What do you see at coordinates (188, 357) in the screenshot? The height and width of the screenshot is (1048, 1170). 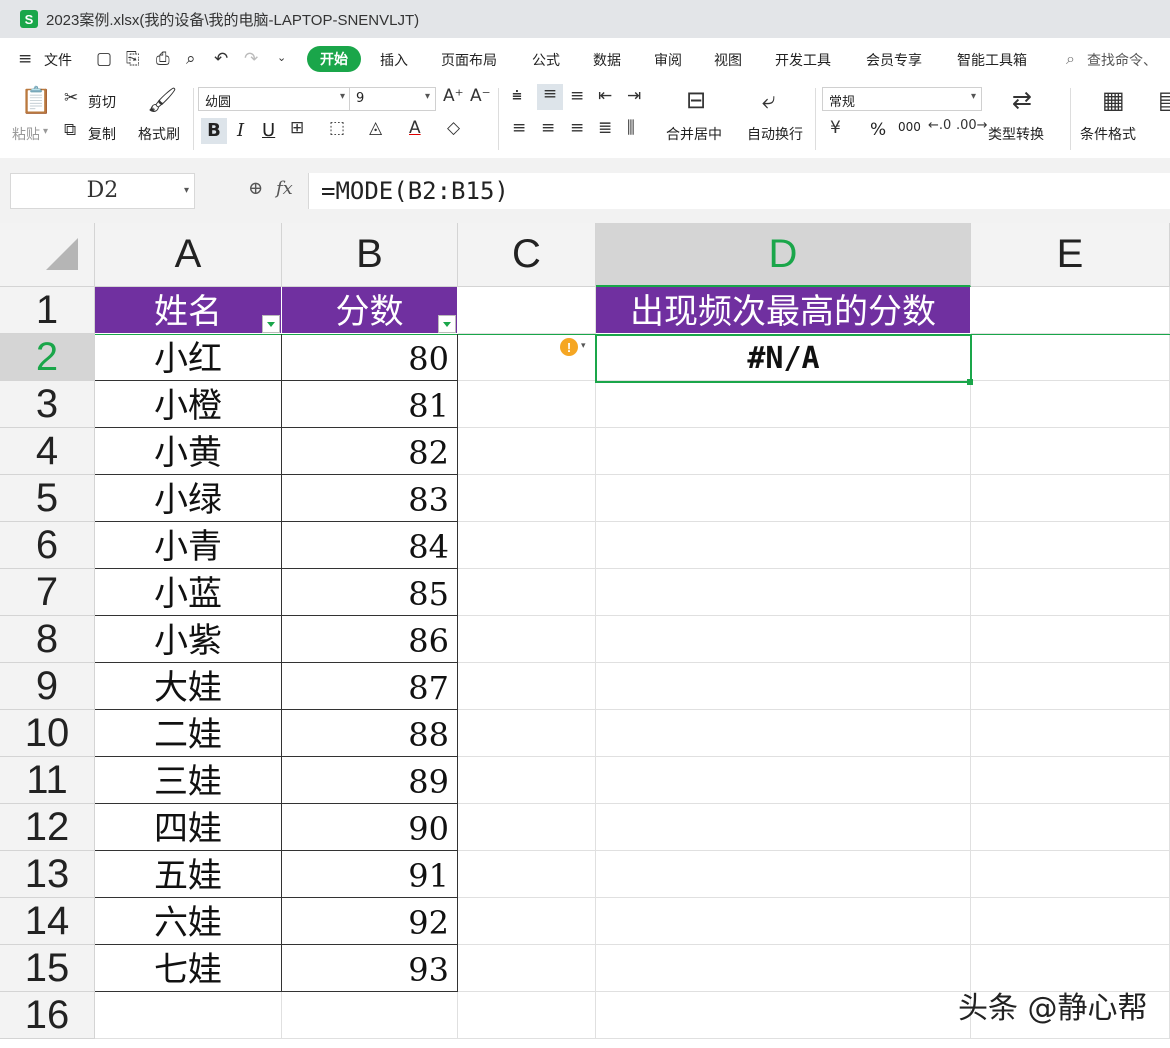 I see `name-cell: 小红` at bounding box center [188, 357].